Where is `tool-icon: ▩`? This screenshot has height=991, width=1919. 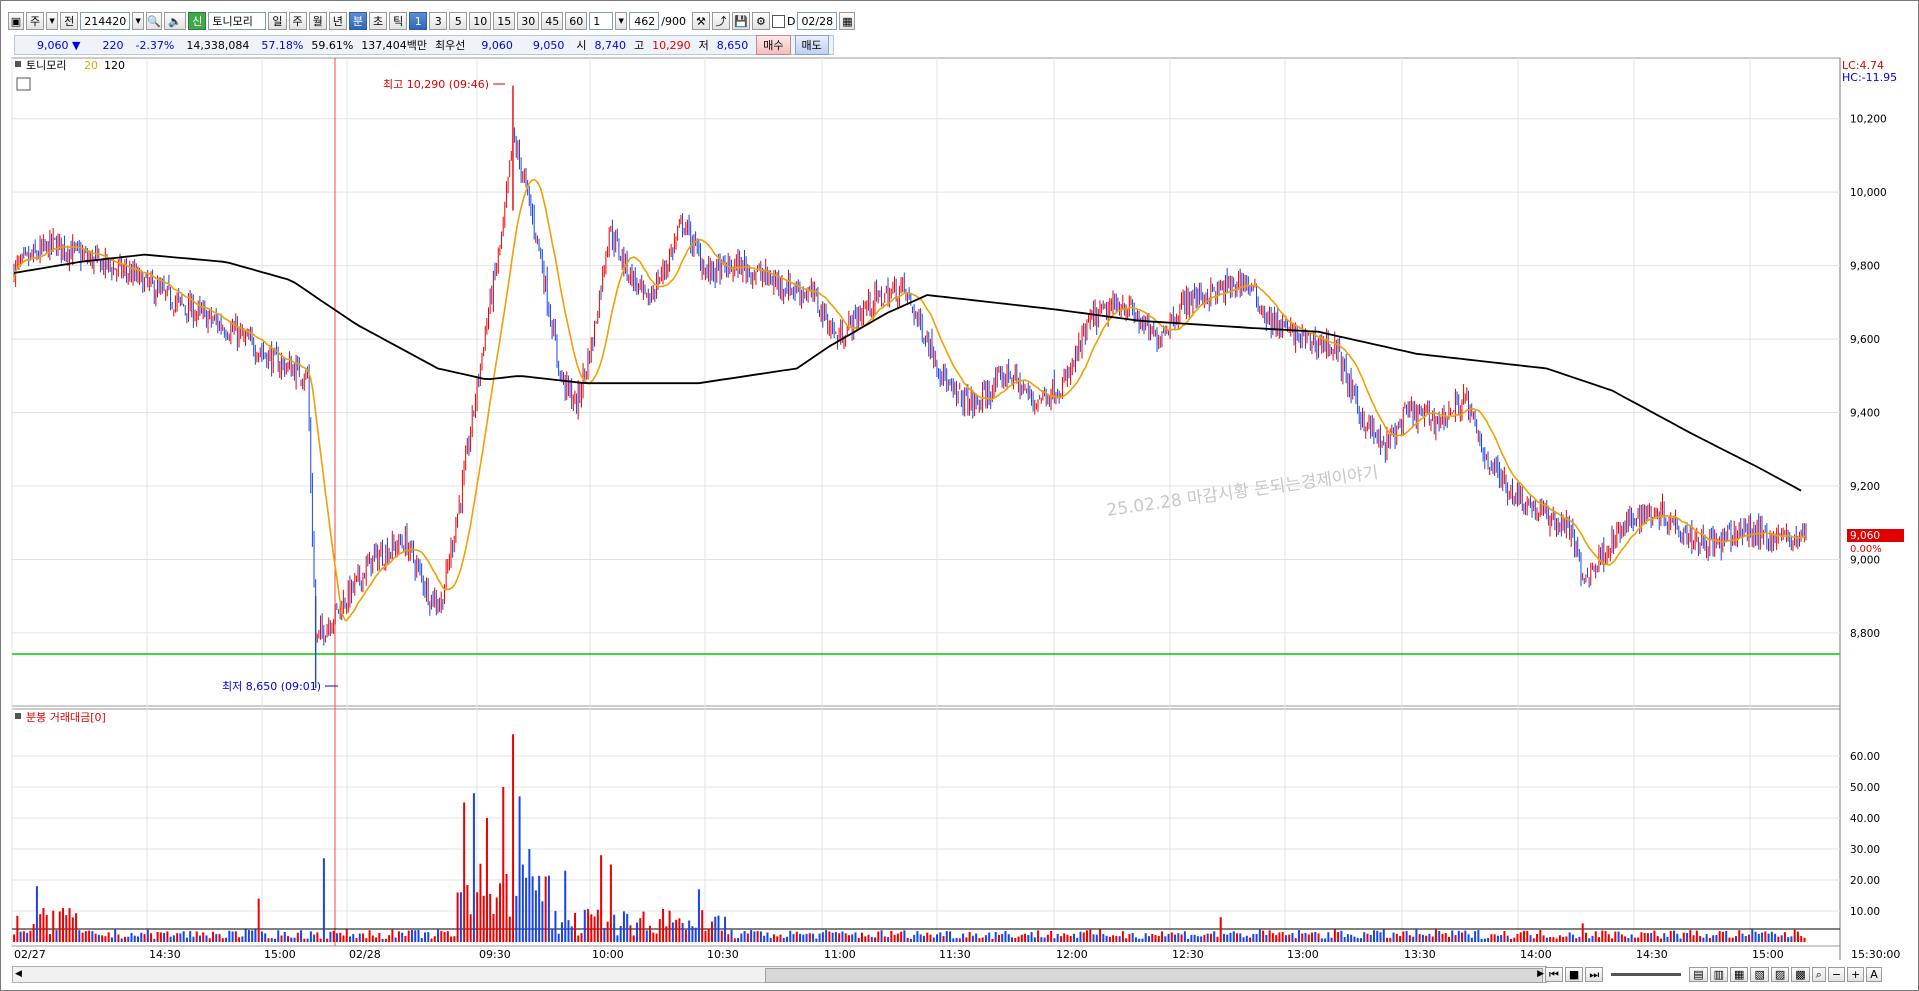
tool-icon: ▩ is located at coordinates (1800, 974).